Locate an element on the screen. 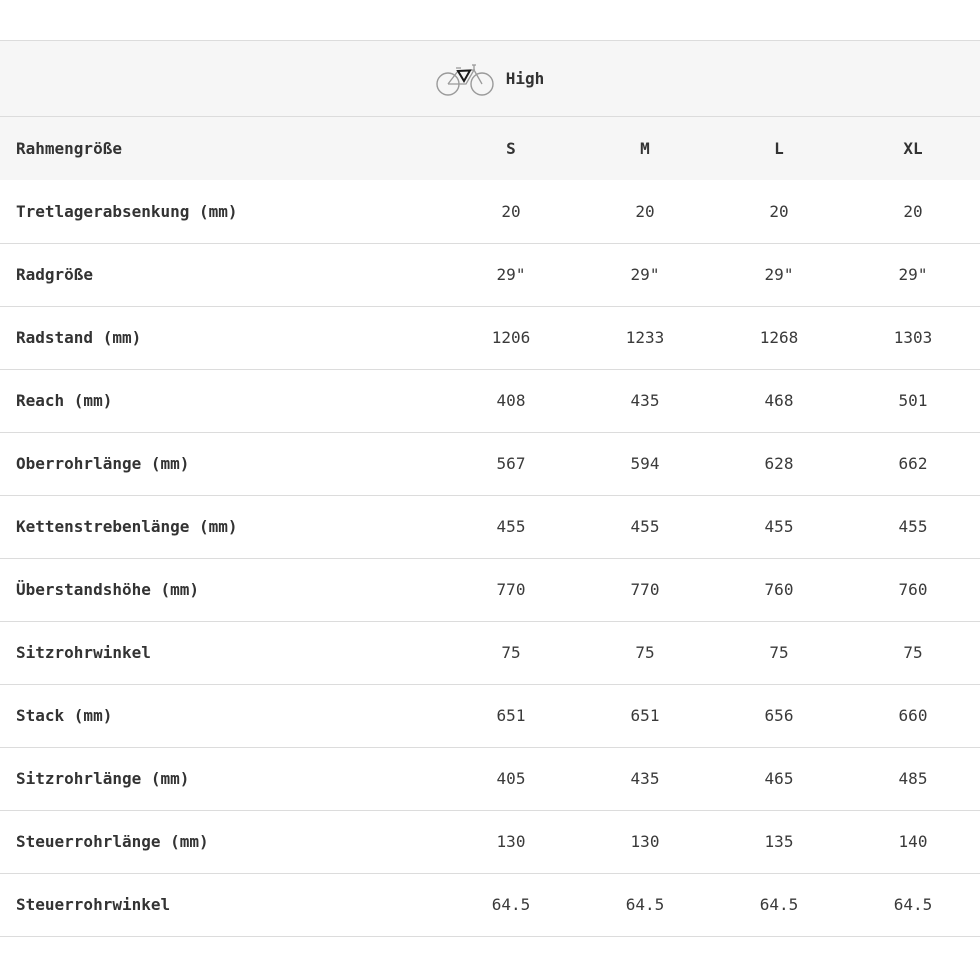 The width and height of the screenshot is (980, 980). cell-value: 662 is located at coordinates (913, 463).